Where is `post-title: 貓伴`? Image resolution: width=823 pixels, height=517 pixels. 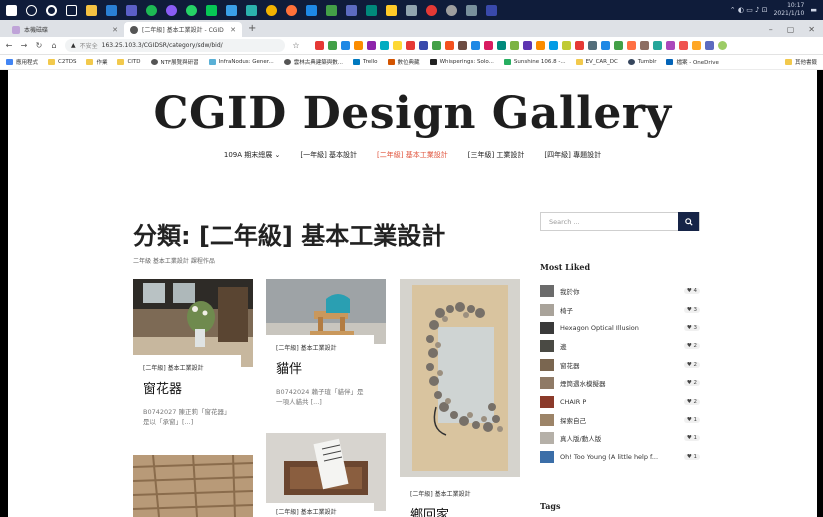 post-title: 貓伴 is located at coordinates (320, 367).